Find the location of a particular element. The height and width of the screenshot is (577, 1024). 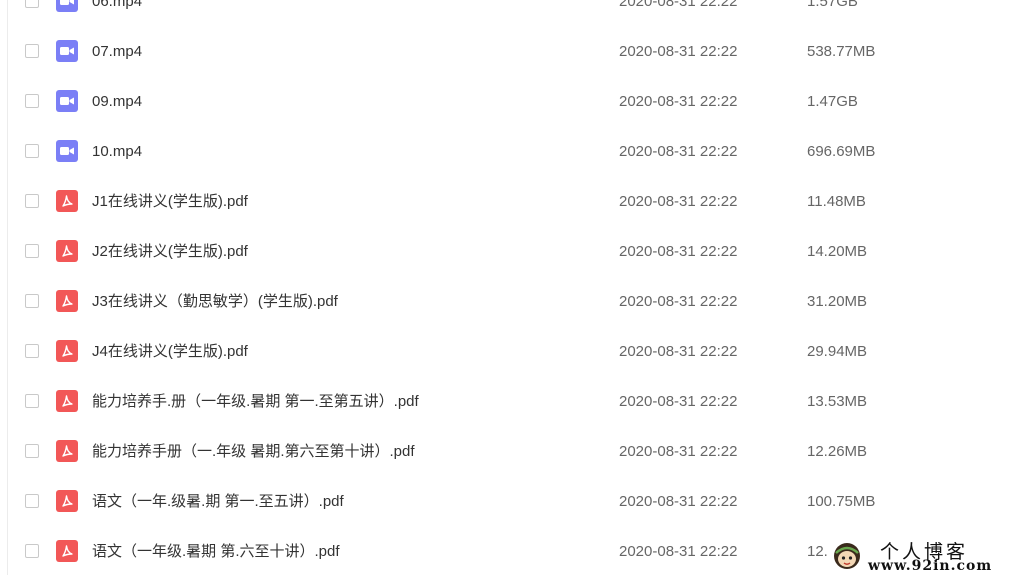

file-size: 29.94MB is located at coordinates (837, 351).